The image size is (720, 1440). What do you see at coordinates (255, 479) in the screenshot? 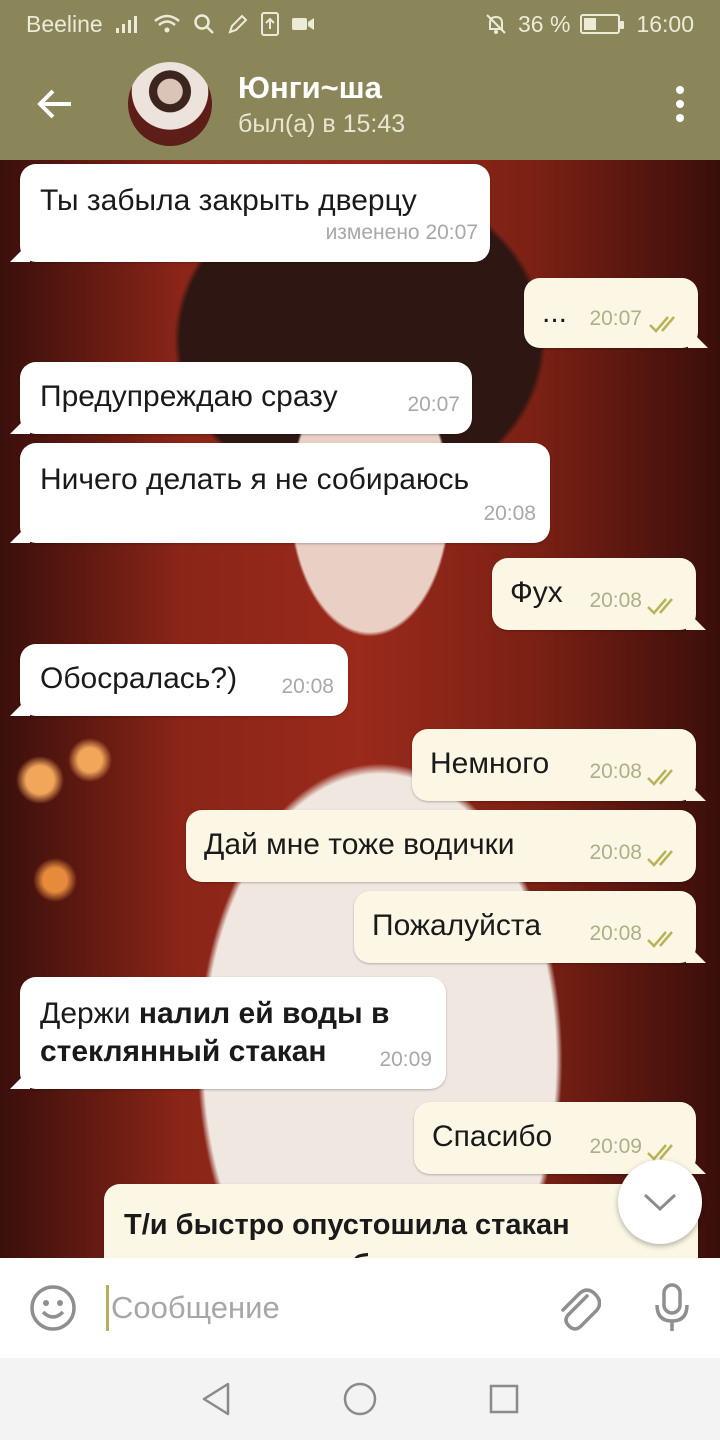
I see `message-text: Ничего делать я не собираюсь` at bounding box center [255, 479].